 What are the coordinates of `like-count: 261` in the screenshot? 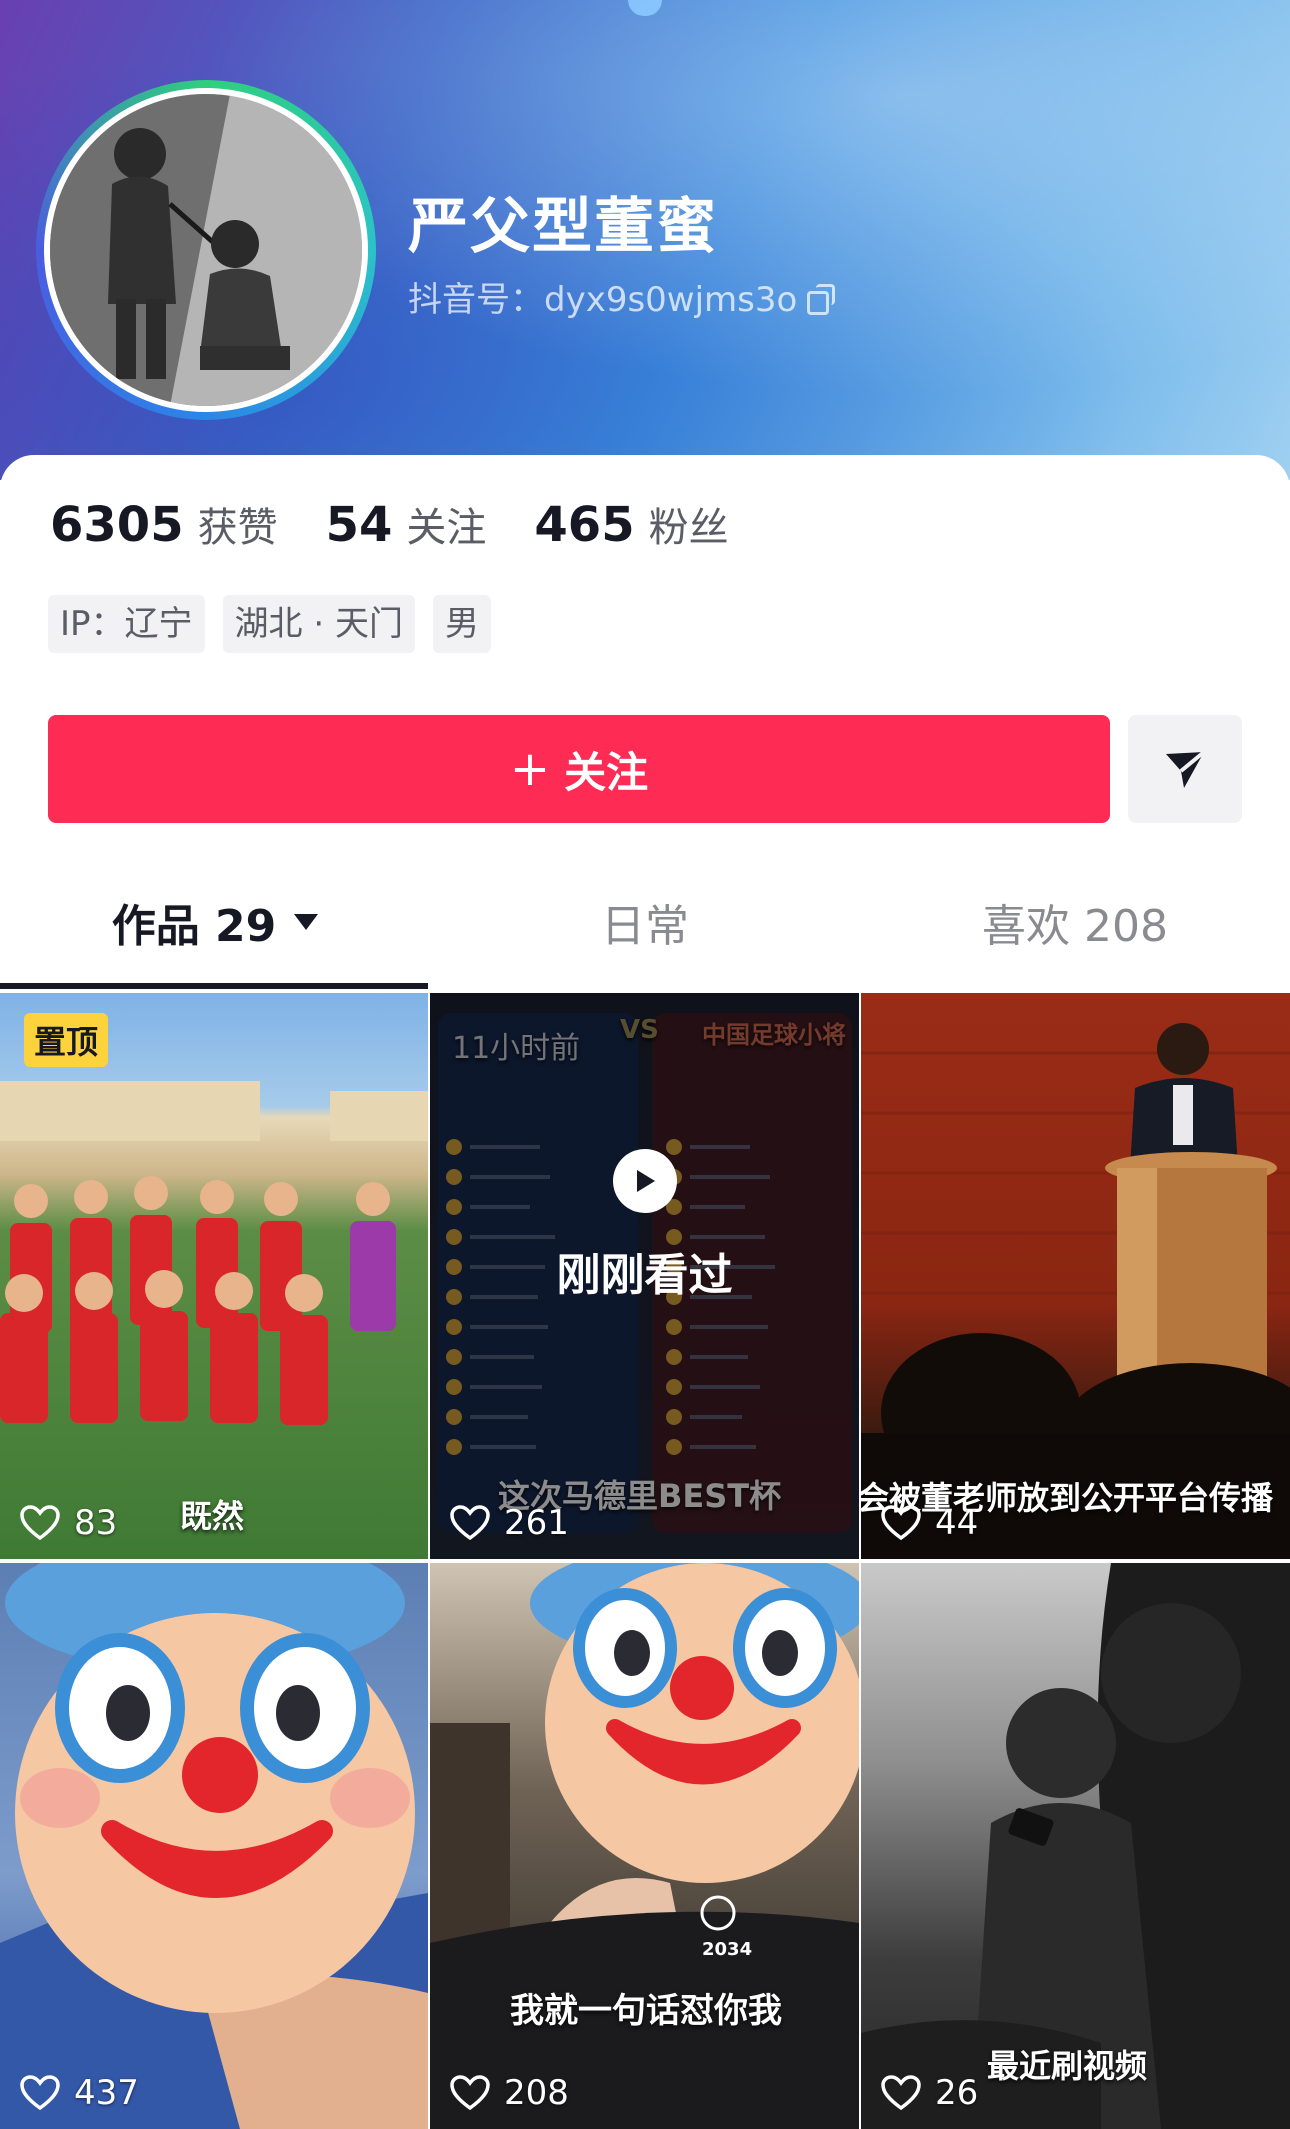 It's located at (509, 1523).